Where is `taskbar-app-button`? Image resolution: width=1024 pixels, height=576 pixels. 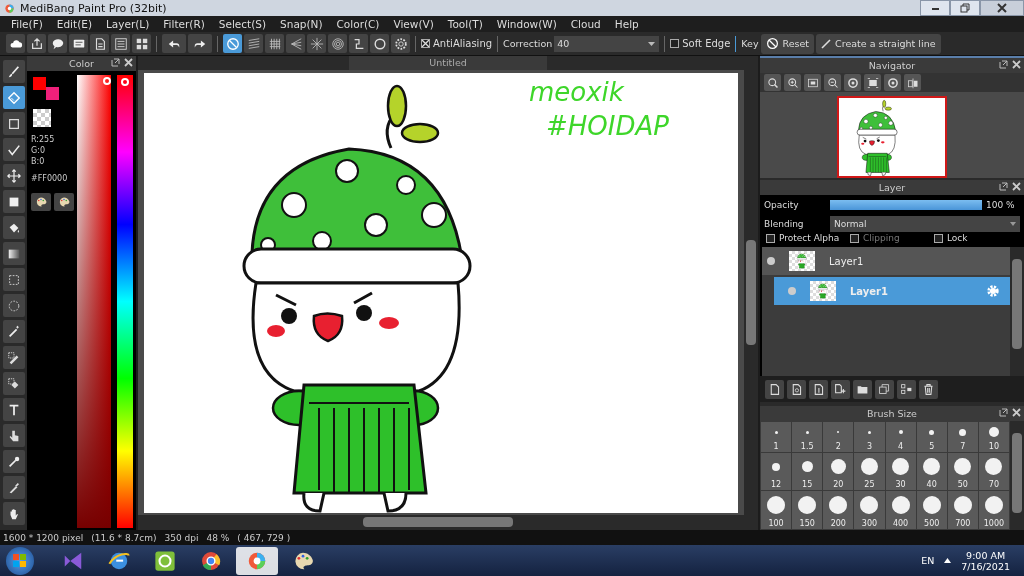 taskbar-app-button is located at coordinates (257, 560).